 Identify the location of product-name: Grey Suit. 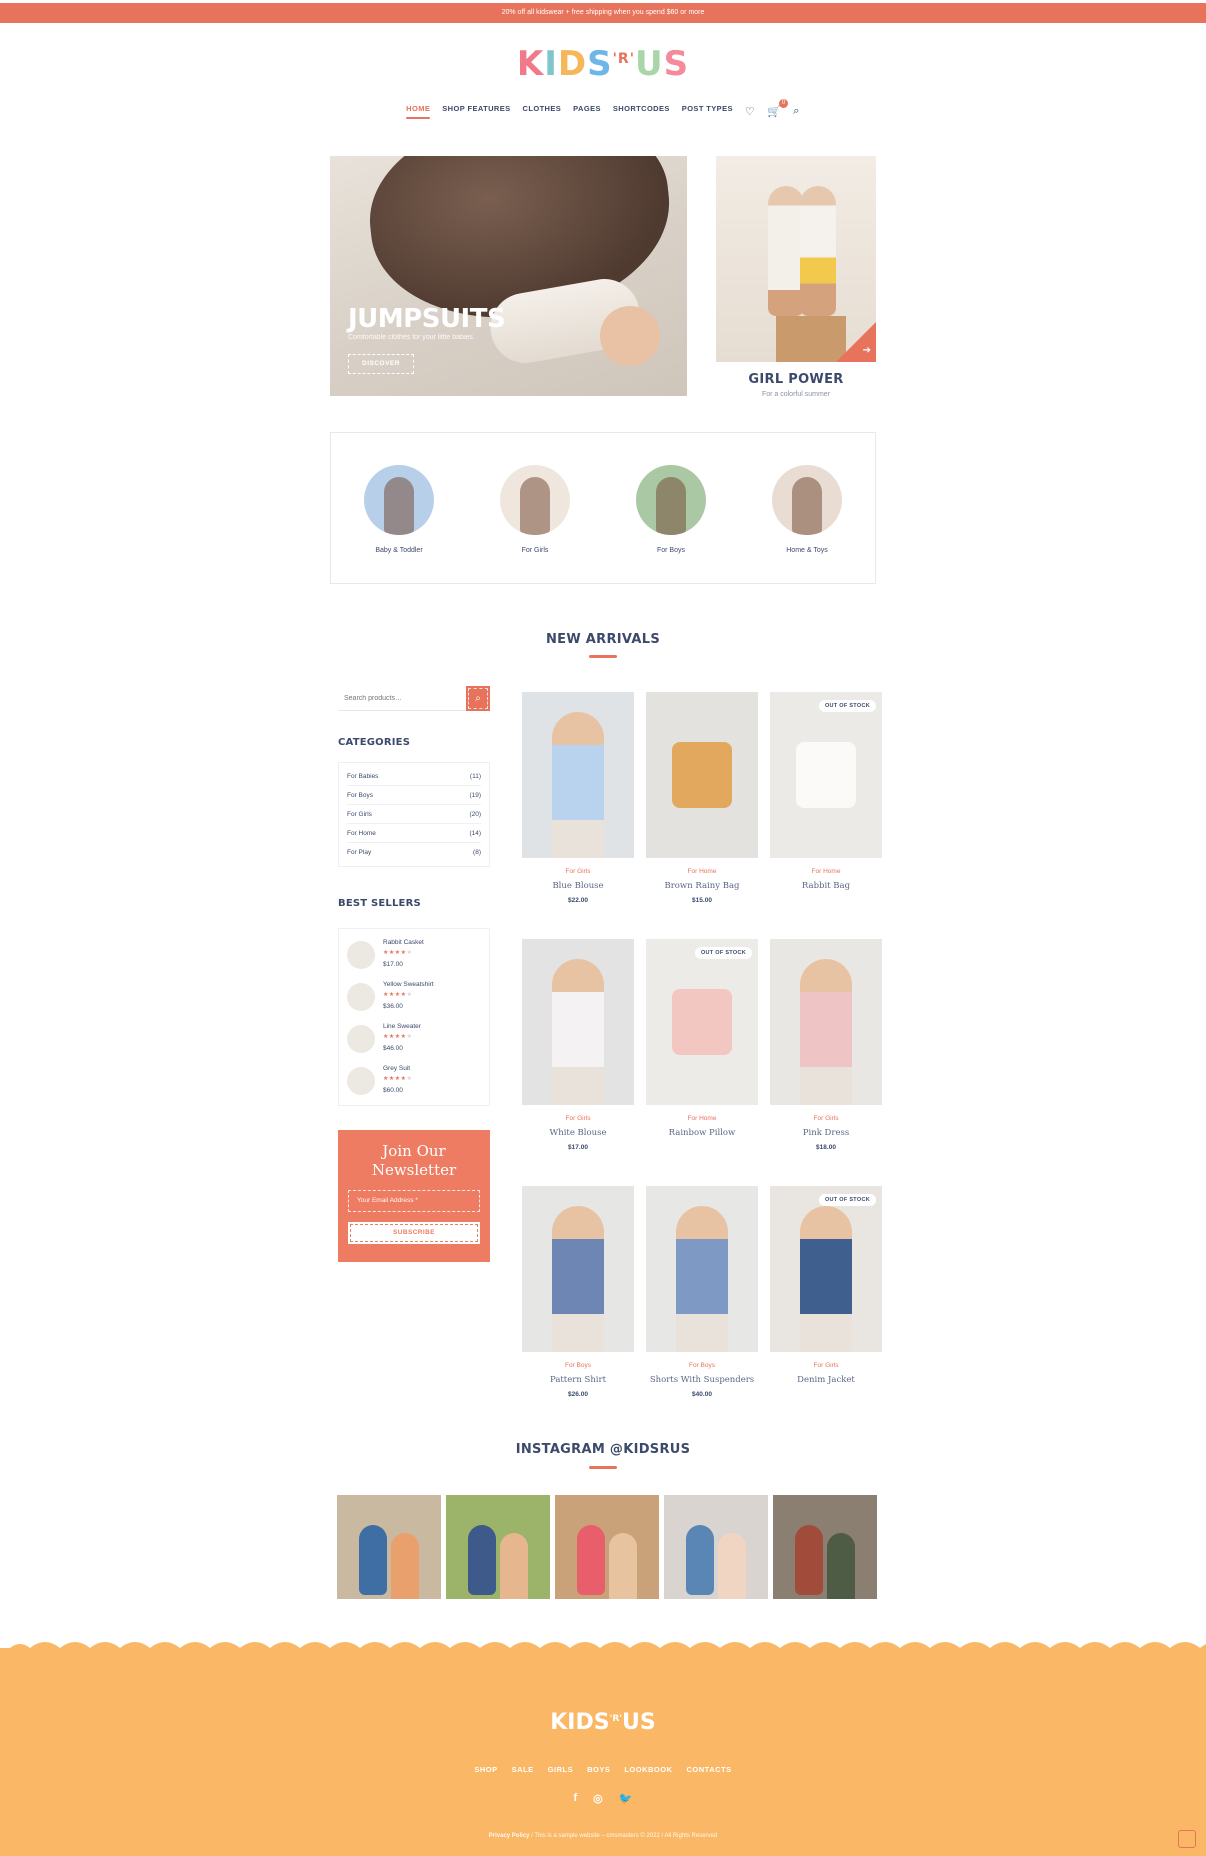
(397, 1068).